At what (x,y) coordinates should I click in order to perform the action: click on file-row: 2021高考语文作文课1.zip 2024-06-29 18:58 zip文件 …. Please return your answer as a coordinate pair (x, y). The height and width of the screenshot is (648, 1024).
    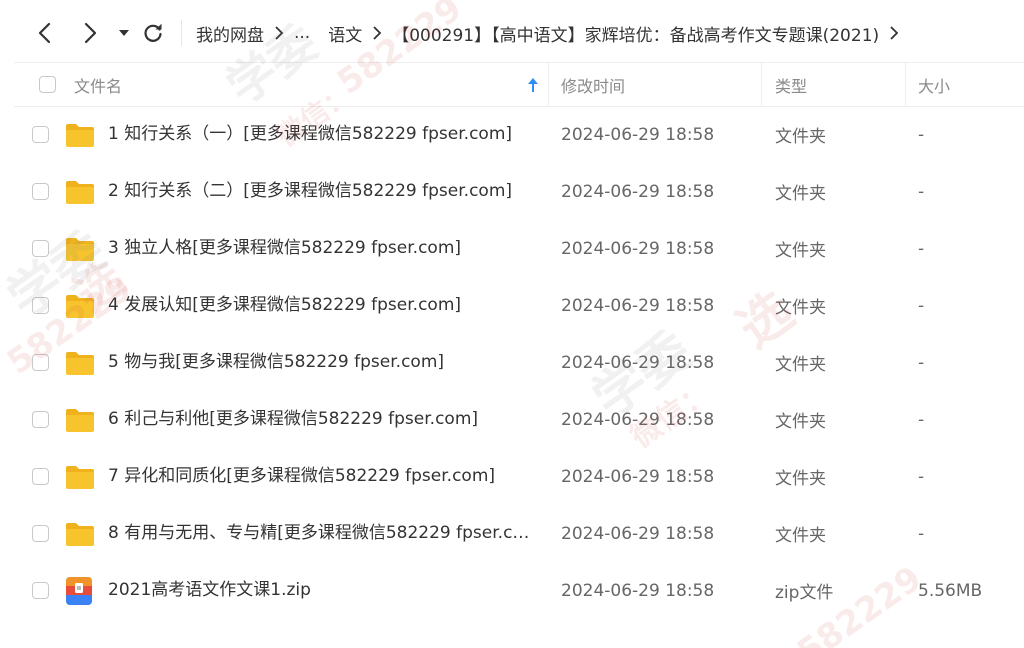
    Looking at the image, I should click on (519, 590).